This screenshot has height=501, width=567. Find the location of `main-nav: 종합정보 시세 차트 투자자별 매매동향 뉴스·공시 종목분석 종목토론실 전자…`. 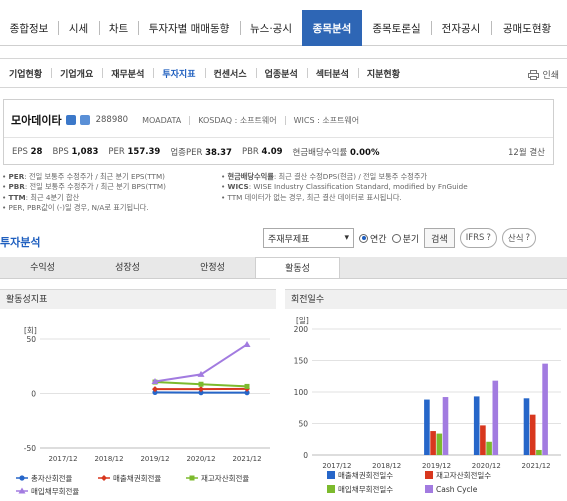

main-nav: 종합정보 시세 차트 투자자별 매매동향 뉴스·공시 종목분석 종목토론실 전자… is located at coordinates (283, 28).